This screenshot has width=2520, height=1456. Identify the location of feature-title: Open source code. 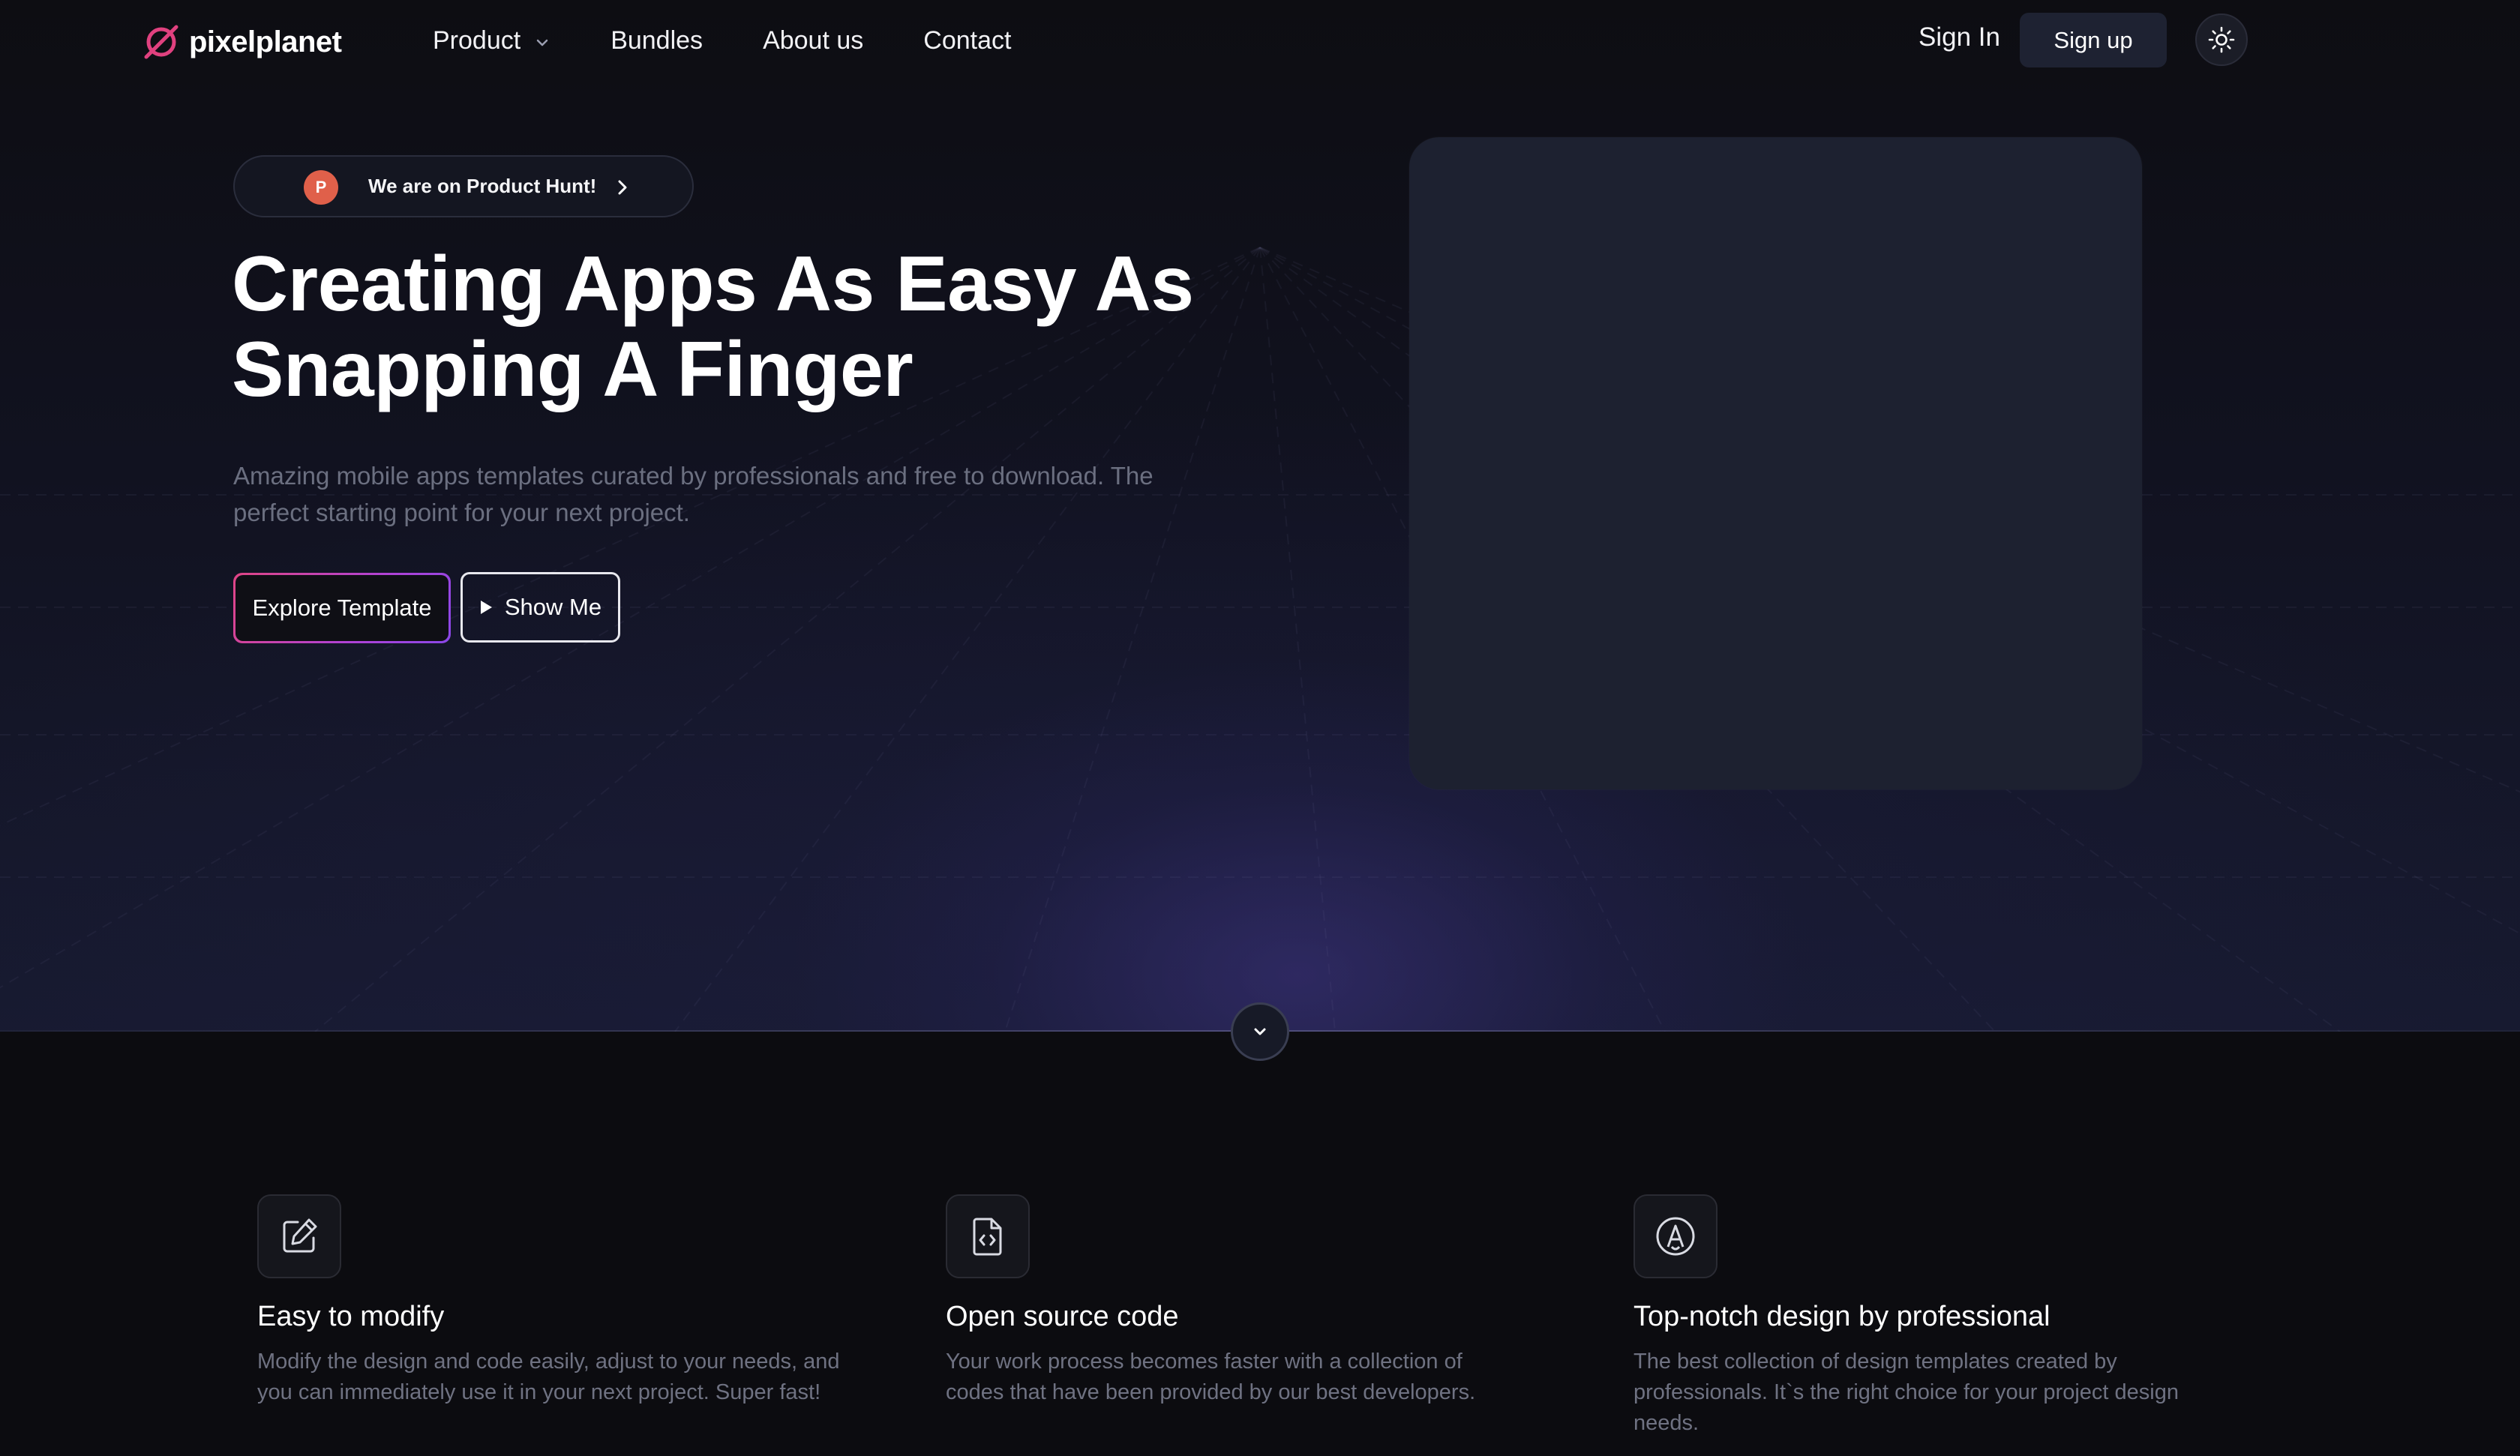
(1062, 1316).